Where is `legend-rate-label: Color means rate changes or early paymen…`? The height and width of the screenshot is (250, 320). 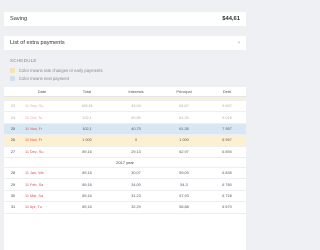
legend-rate-label: Color means rate changes or early paymen… is located at coordinates (61, 70).